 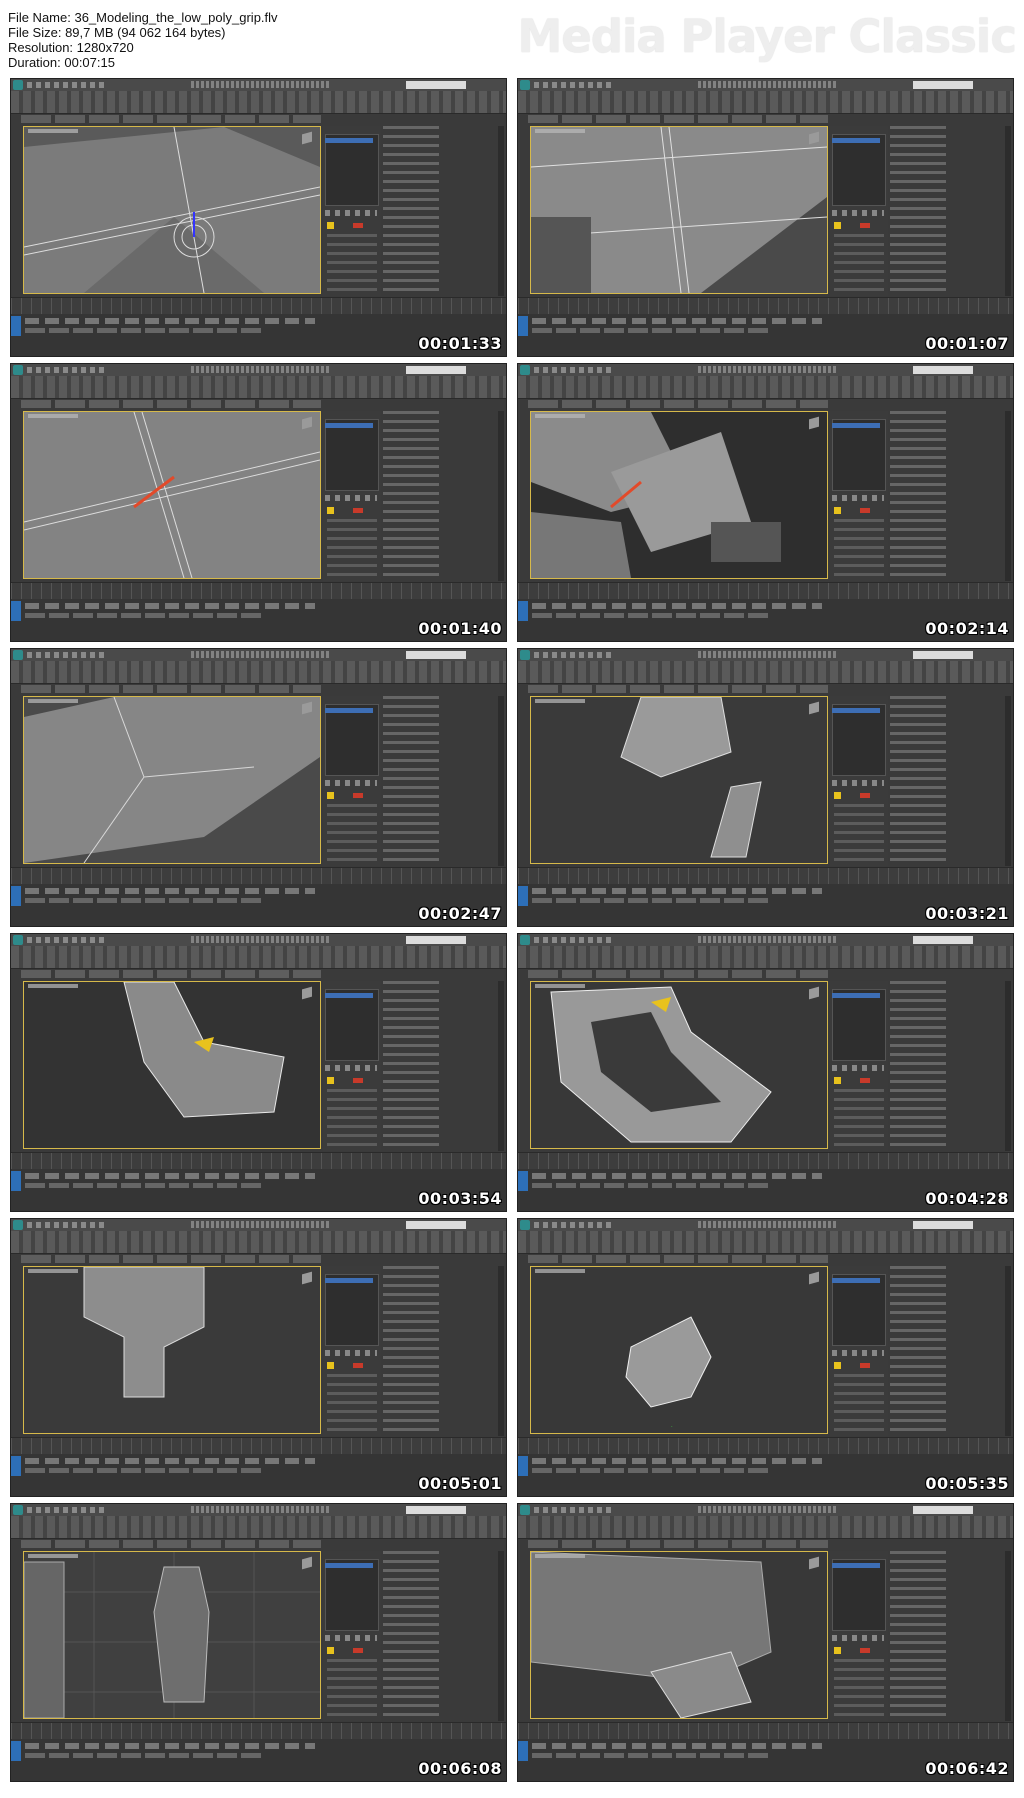 I want to click on video-thumbnail: 00:06:08, so click(x=258, y=1642).